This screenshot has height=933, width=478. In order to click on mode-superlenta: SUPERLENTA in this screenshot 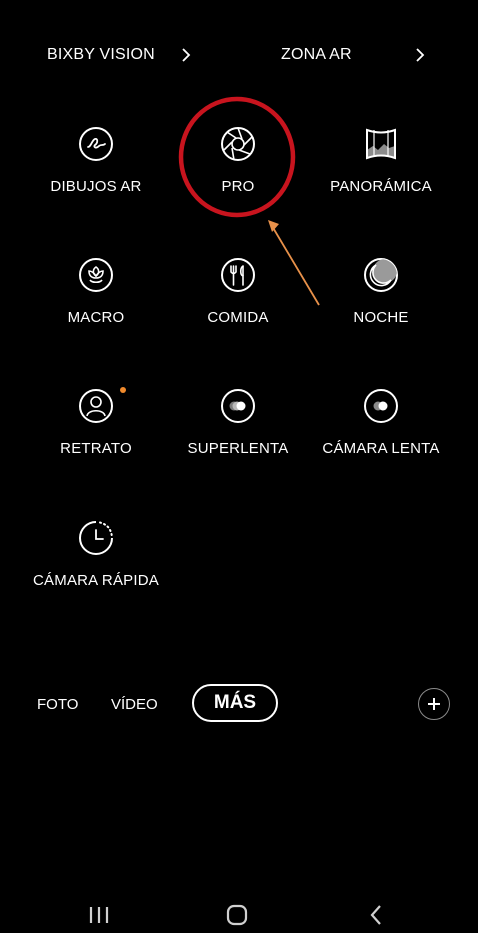, I will do `click(238, 422)`.